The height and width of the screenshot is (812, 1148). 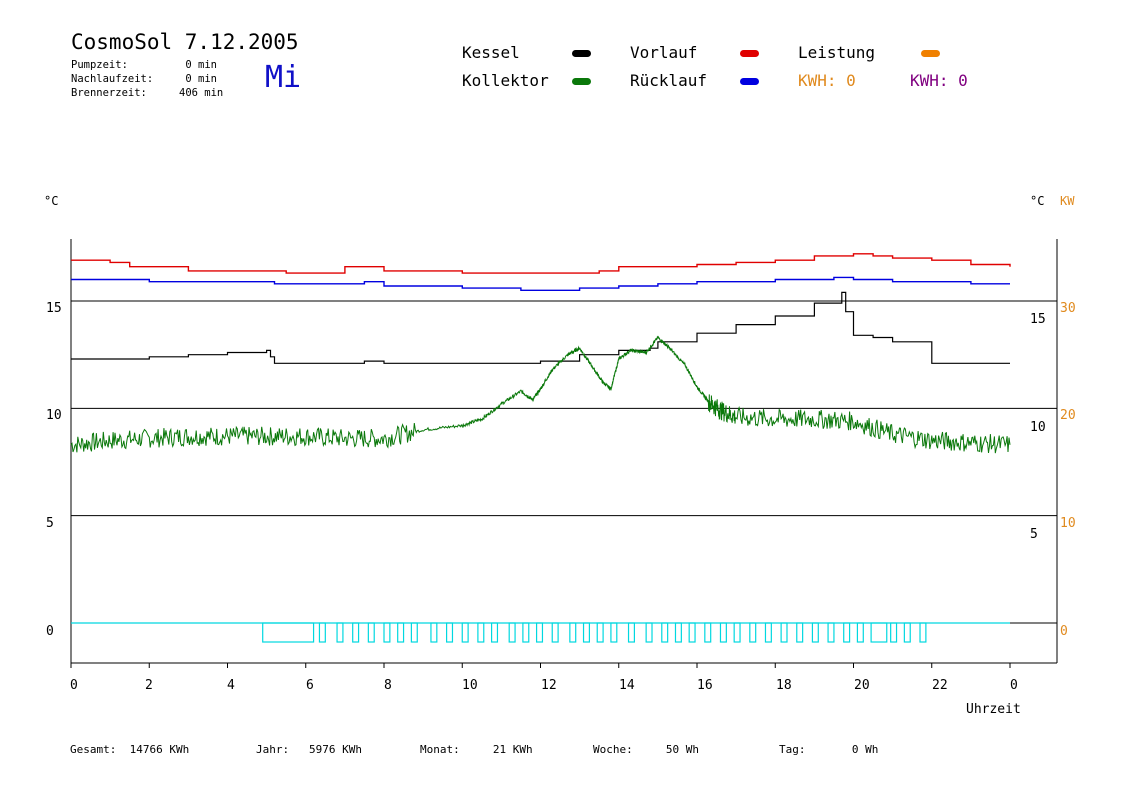 What do you see at coordinates (512, 749) in the screenshot?
I see `footer-value: 21 KWh` at bounding box center [512, 749].